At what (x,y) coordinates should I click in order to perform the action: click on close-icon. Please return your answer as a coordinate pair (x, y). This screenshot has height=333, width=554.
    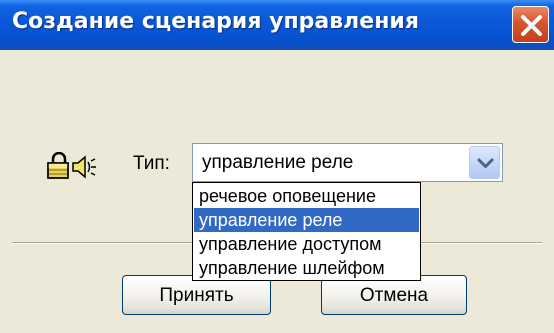
    Looking at the image, I should click on (531, 25).